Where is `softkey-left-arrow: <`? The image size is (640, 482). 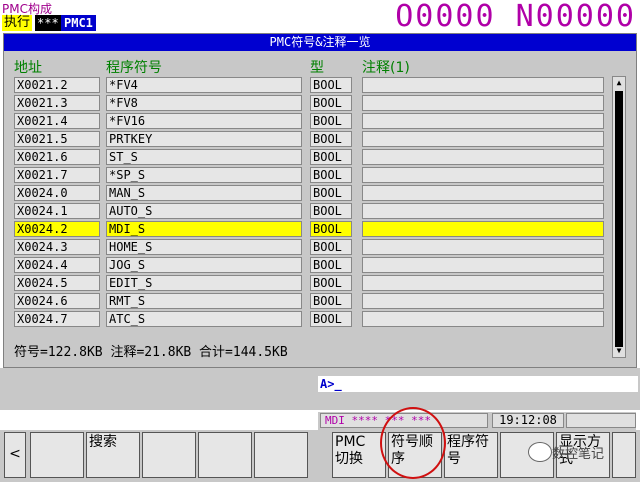 softkey-left-arrow: < is located at coordinates (15, 455).